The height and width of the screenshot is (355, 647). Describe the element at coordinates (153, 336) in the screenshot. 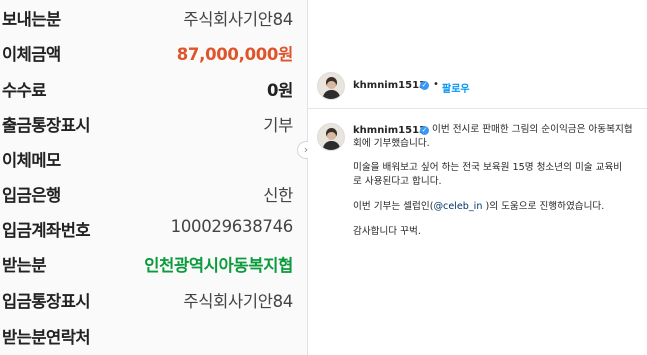

I see `row-recipient-contact: 받는분연락처` at that location.